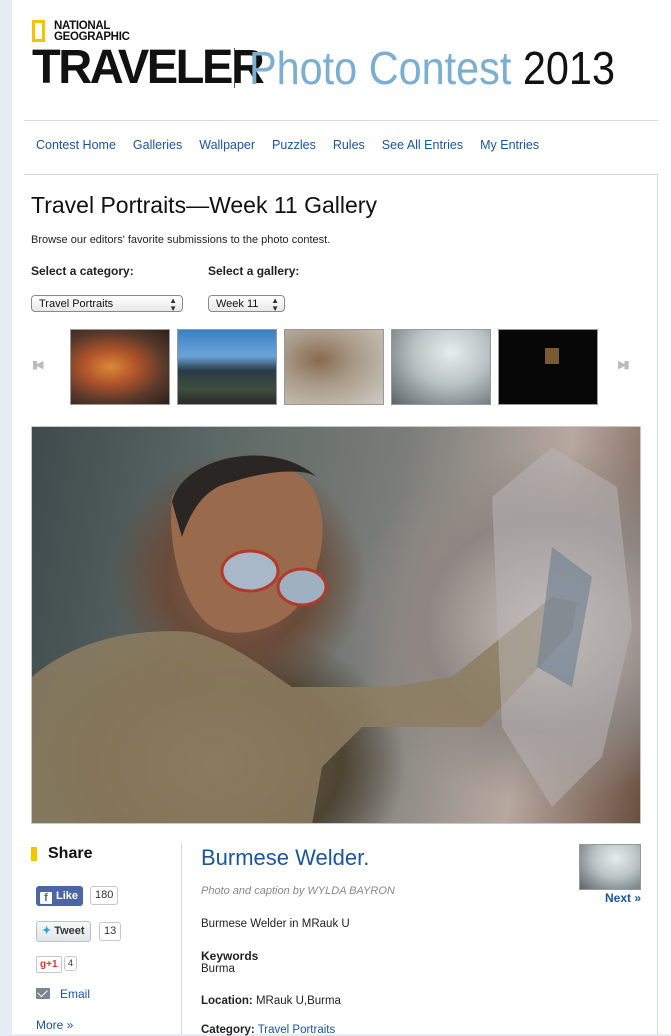 The image size is (671, 1036). Describe the element at coordinates (92, 31) in the screenshot. I see `logo-publisher: NATIONAL GEOGRAPHIC` at that location.